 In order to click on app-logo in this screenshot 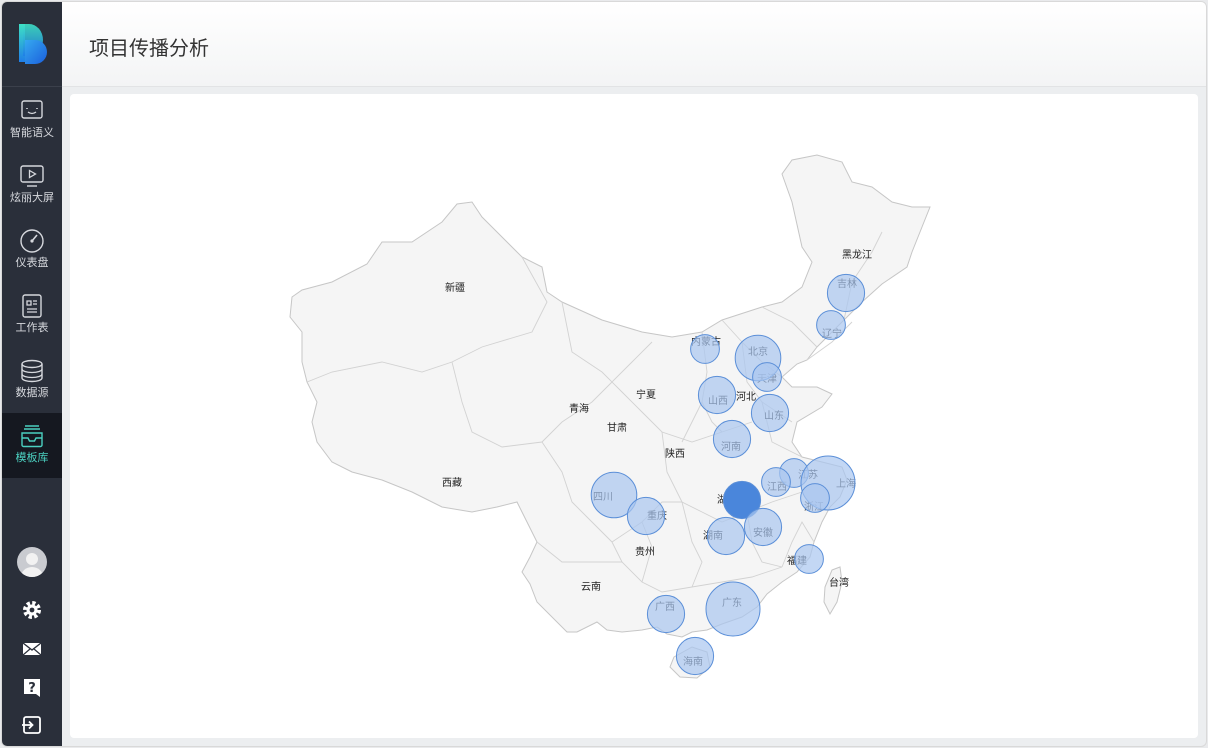, I will do `click(32, 44)`.